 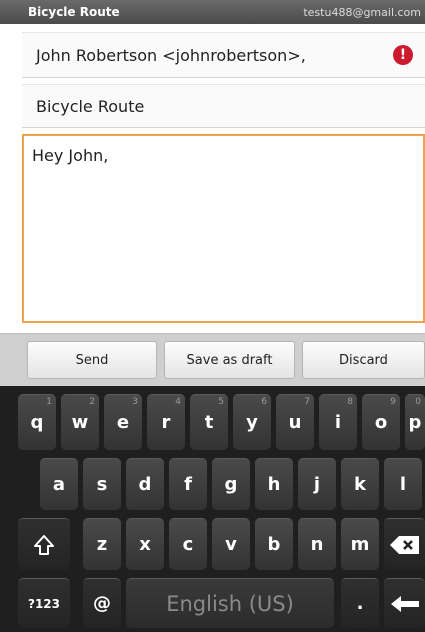 I want to click on key-hint: 0, so click(x=418, y=402).